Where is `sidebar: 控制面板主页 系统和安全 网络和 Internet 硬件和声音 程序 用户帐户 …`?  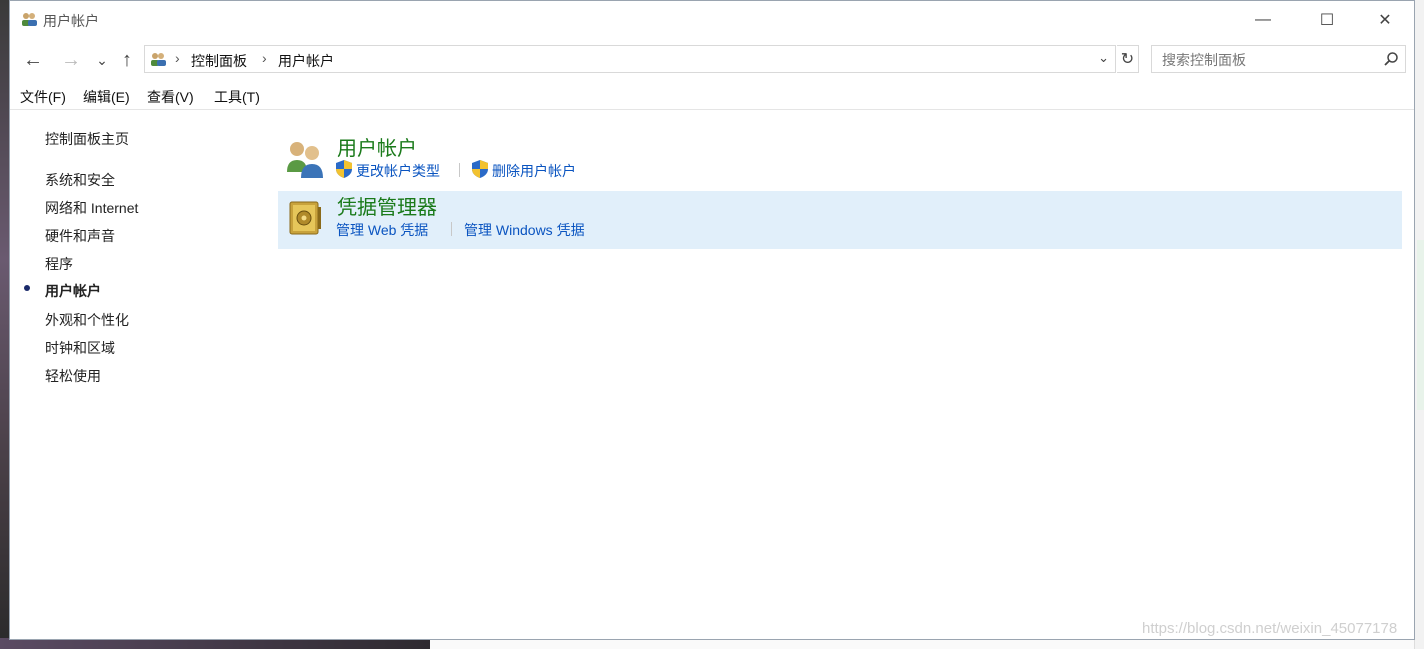
sidebar: 控制面板主页 系统和安全 网络和 Internet 硬件和声音 程序 用户帐户 … is located at coordinates (140, 373).